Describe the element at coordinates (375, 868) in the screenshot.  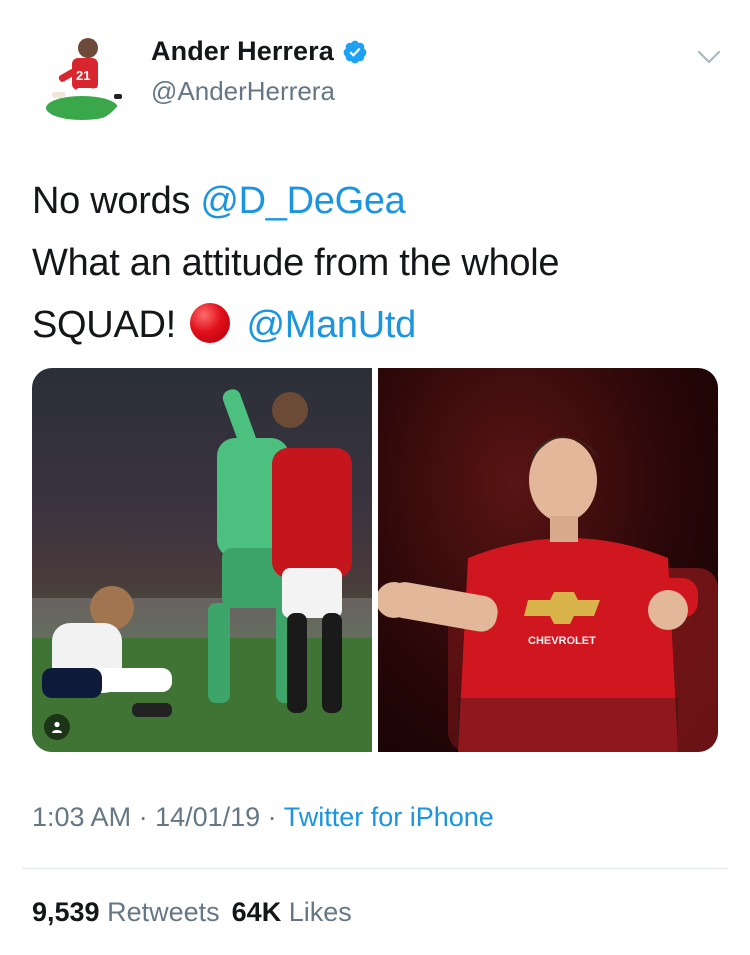
I see `divider` at that location.